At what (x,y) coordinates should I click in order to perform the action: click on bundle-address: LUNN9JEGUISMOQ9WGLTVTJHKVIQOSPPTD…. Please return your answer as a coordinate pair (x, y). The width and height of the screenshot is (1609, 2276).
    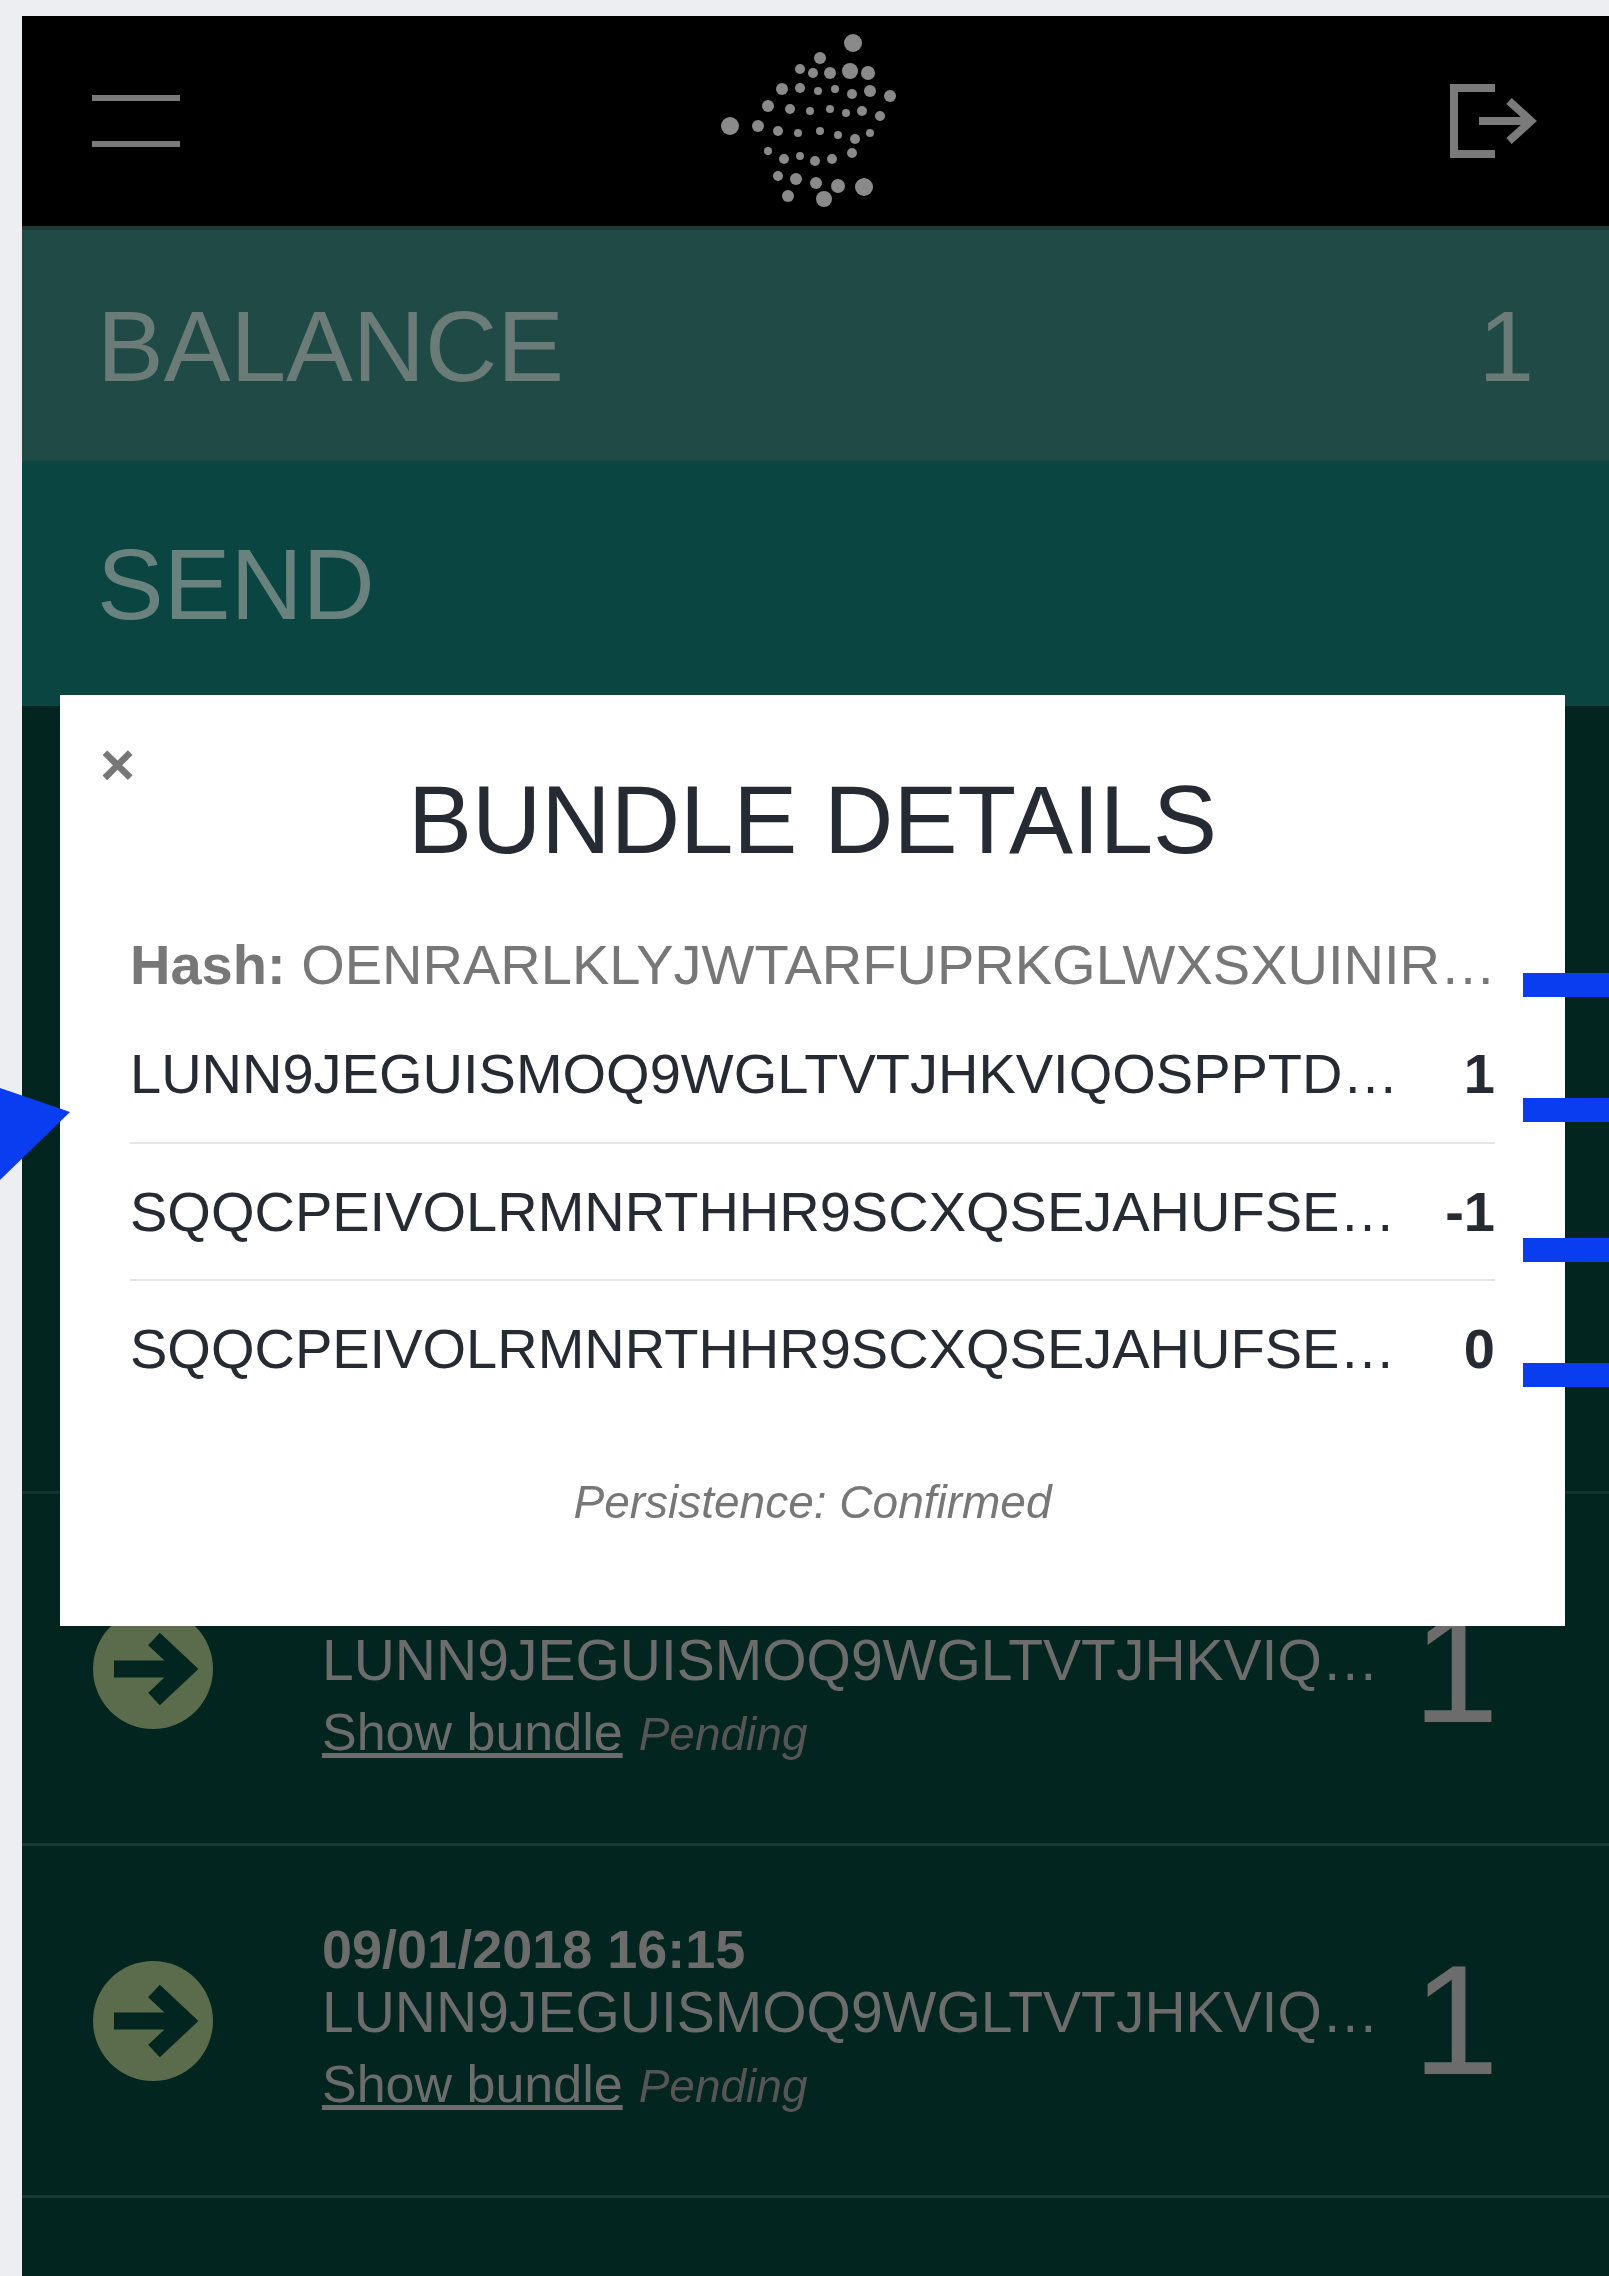
    Looking at the image, I should click on (764, 1073).